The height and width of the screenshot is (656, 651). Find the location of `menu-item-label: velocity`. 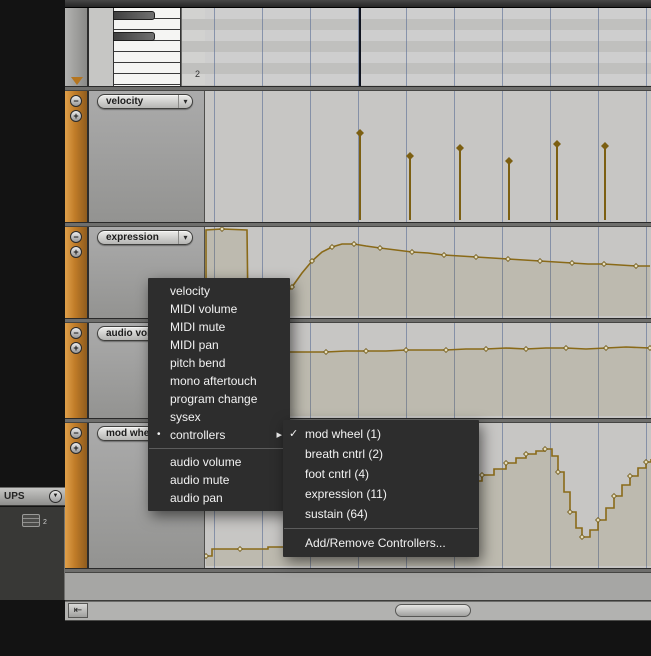

menu-item-label: velocity is located at coordinates (190, 291).